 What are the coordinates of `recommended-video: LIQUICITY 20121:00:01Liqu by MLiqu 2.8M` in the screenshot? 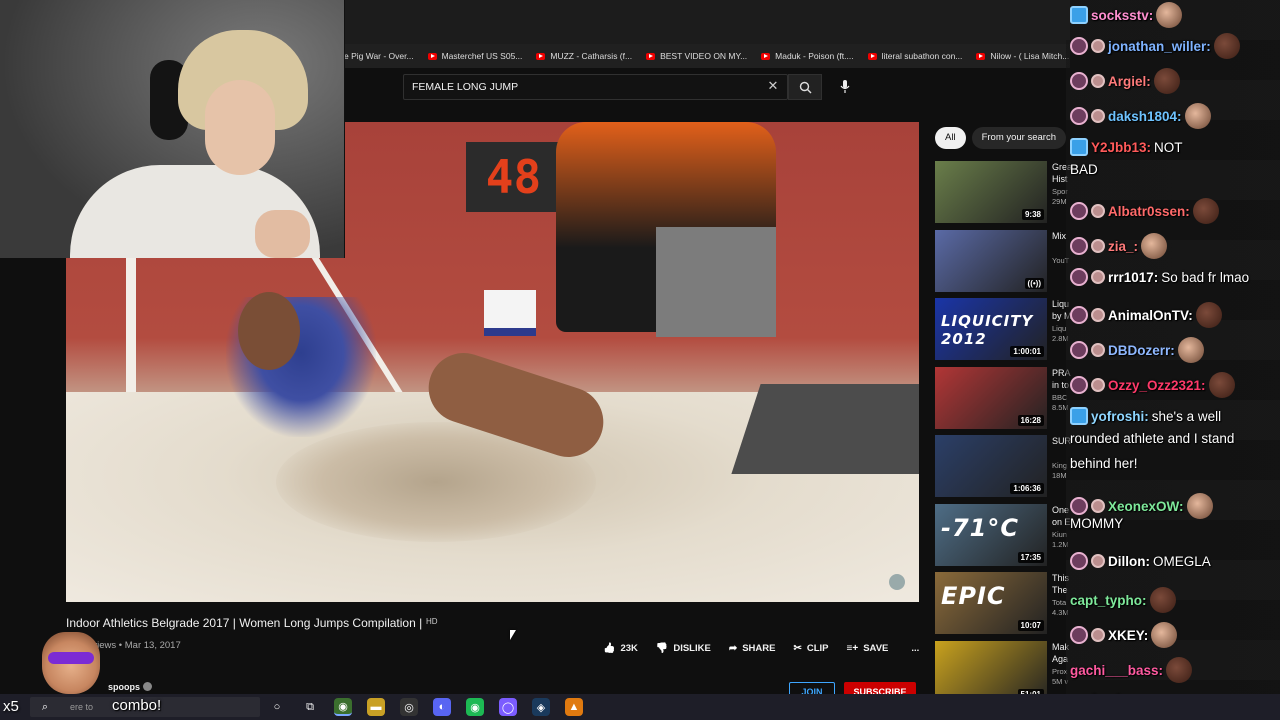 It's located at (1005, 330).